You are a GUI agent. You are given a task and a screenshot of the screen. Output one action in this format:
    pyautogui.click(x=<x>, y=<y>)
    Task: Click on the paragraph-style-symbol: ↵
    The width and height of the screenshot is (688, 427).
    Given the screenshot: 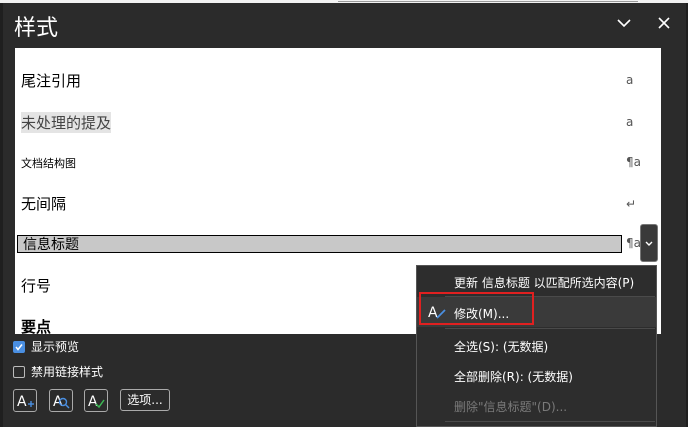 What is the action you would take?
    pyautogui.click(x=631, y=204)
    